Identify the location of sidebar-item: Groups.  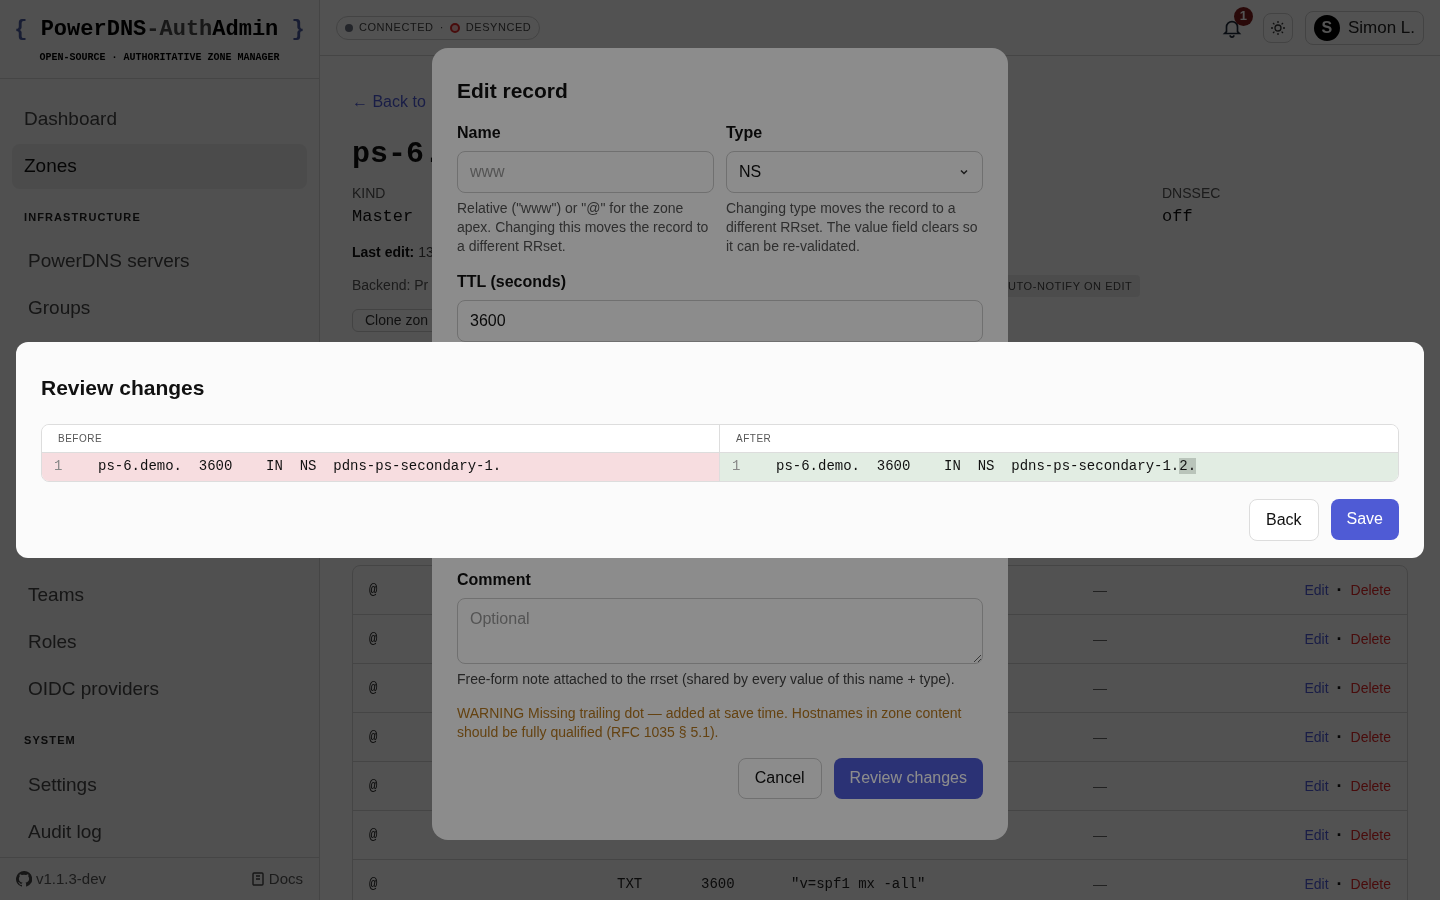
(159, 309).